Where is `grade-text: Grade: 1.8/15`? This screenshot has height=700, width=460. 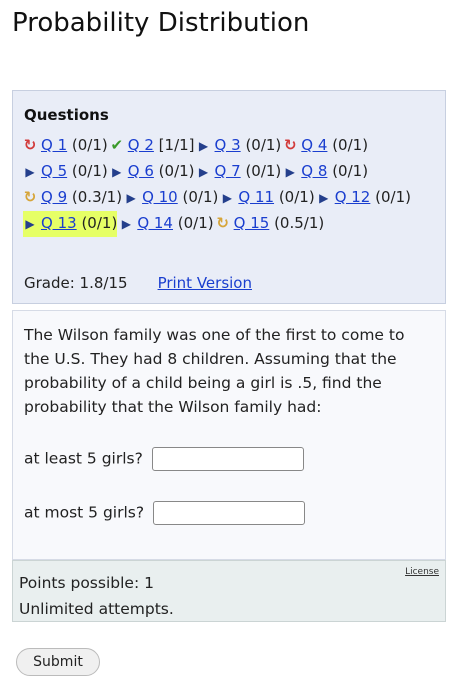 grade-text: Grade: 1.8/15 is located at coordinates (76, 283).